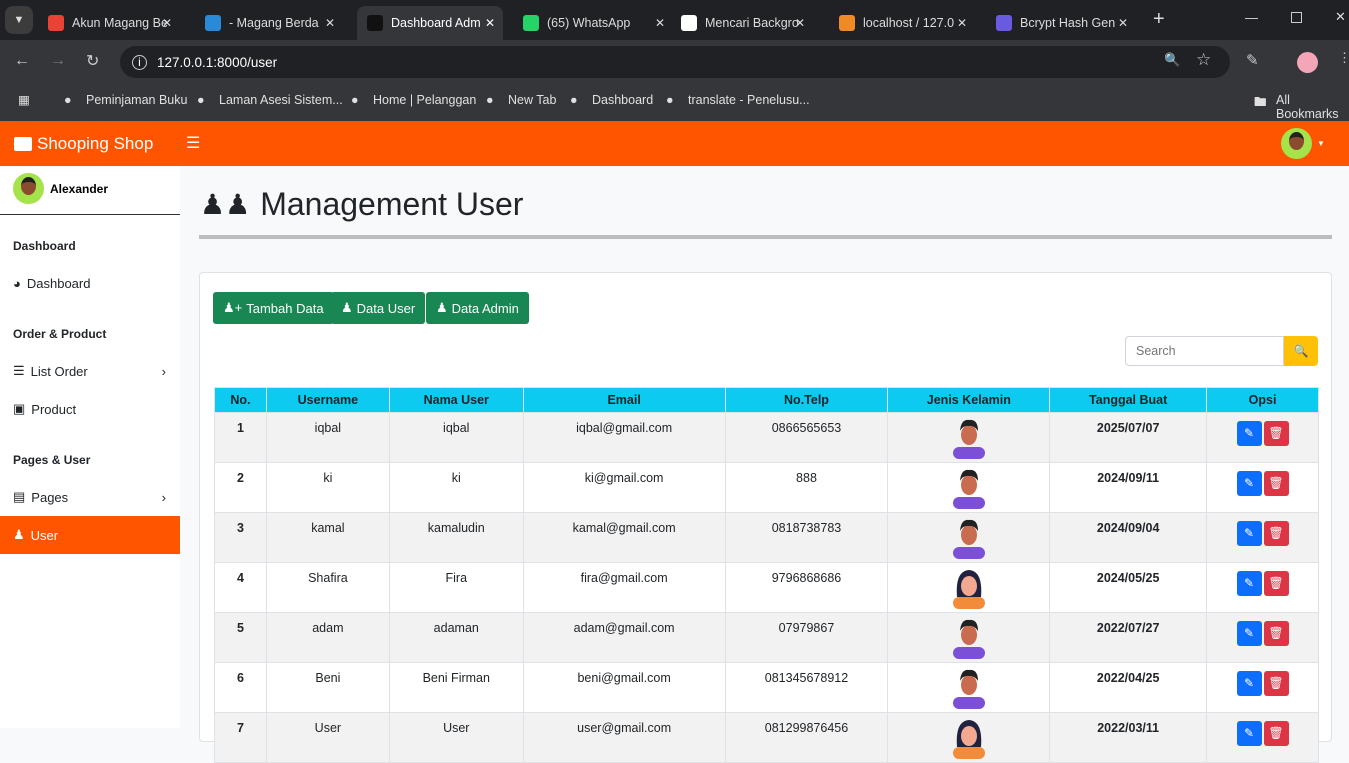 Image resolution: width=1349 pixels, height=763 pixels. I want to click on sidebar-item-pages: ▤ Pages ›, so click(90, 497).